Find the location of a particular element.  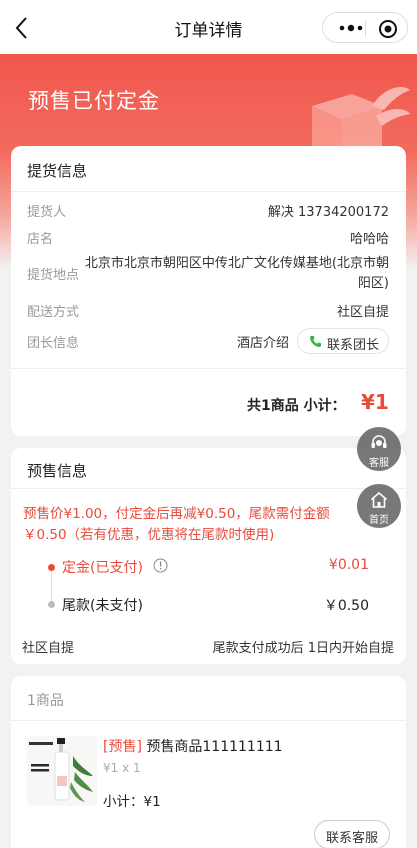

nav-bar: 订单详情 is located at coordinates (208, 27).